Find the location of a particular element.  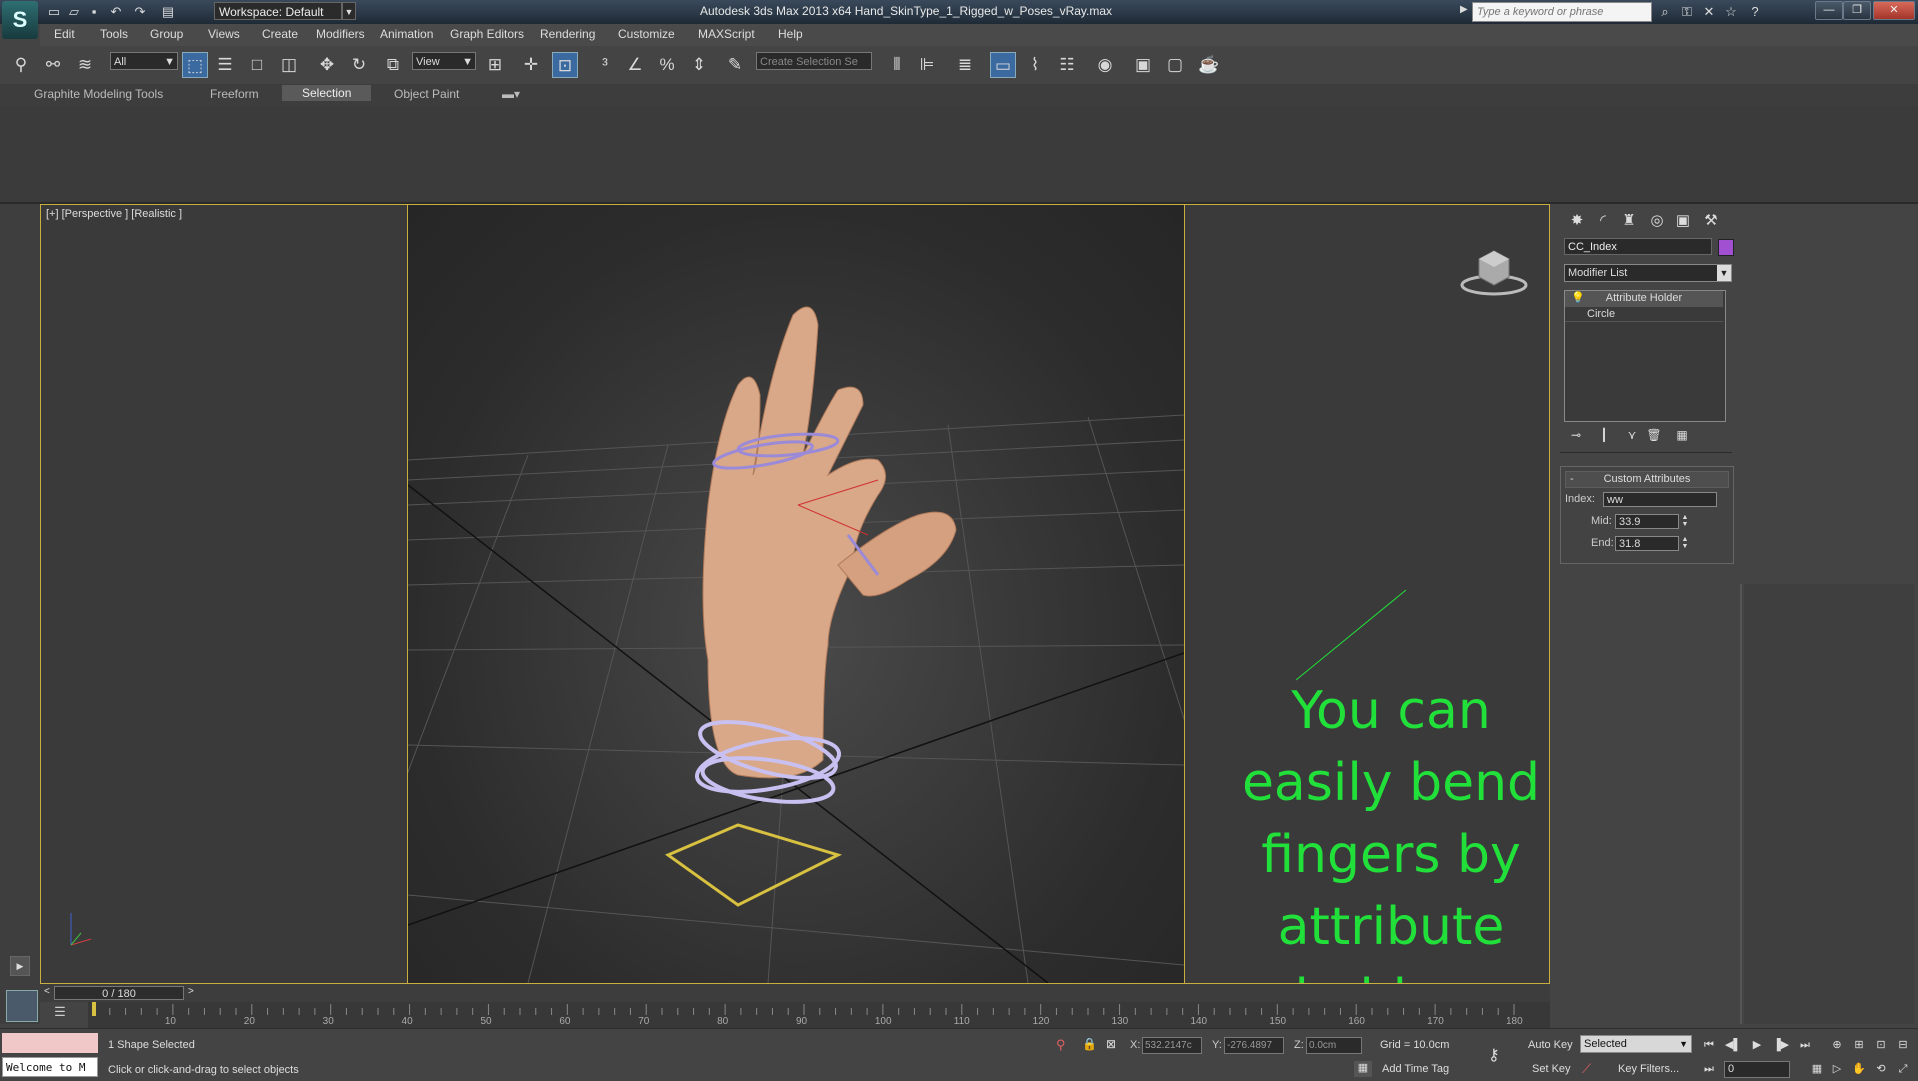

menu-tools: Tools is located at coordinates (114, 34).